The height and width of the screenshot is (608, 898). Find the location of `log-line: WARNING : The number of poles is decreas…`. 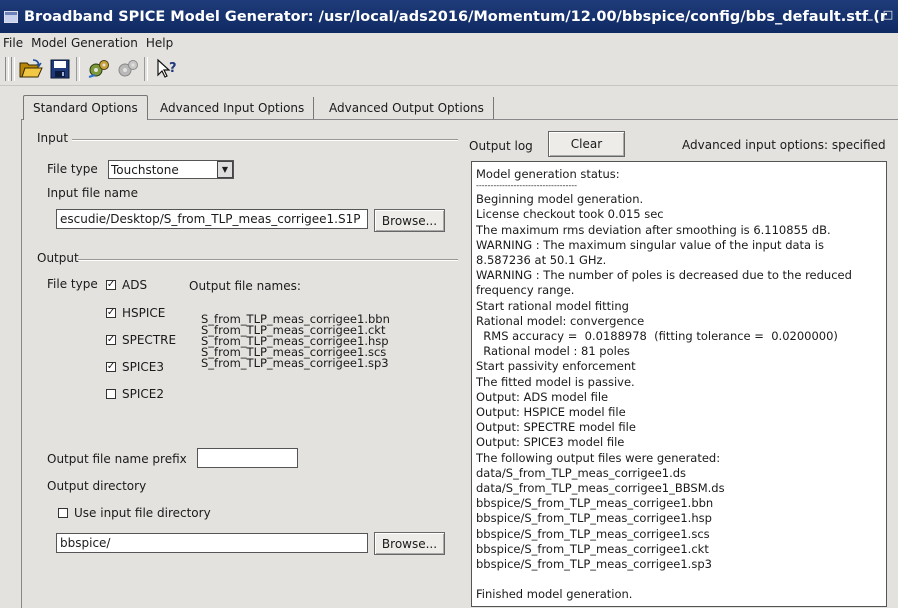

log-line: WARNING : The number of poles is decreas… is located at coordinates (664, 275).